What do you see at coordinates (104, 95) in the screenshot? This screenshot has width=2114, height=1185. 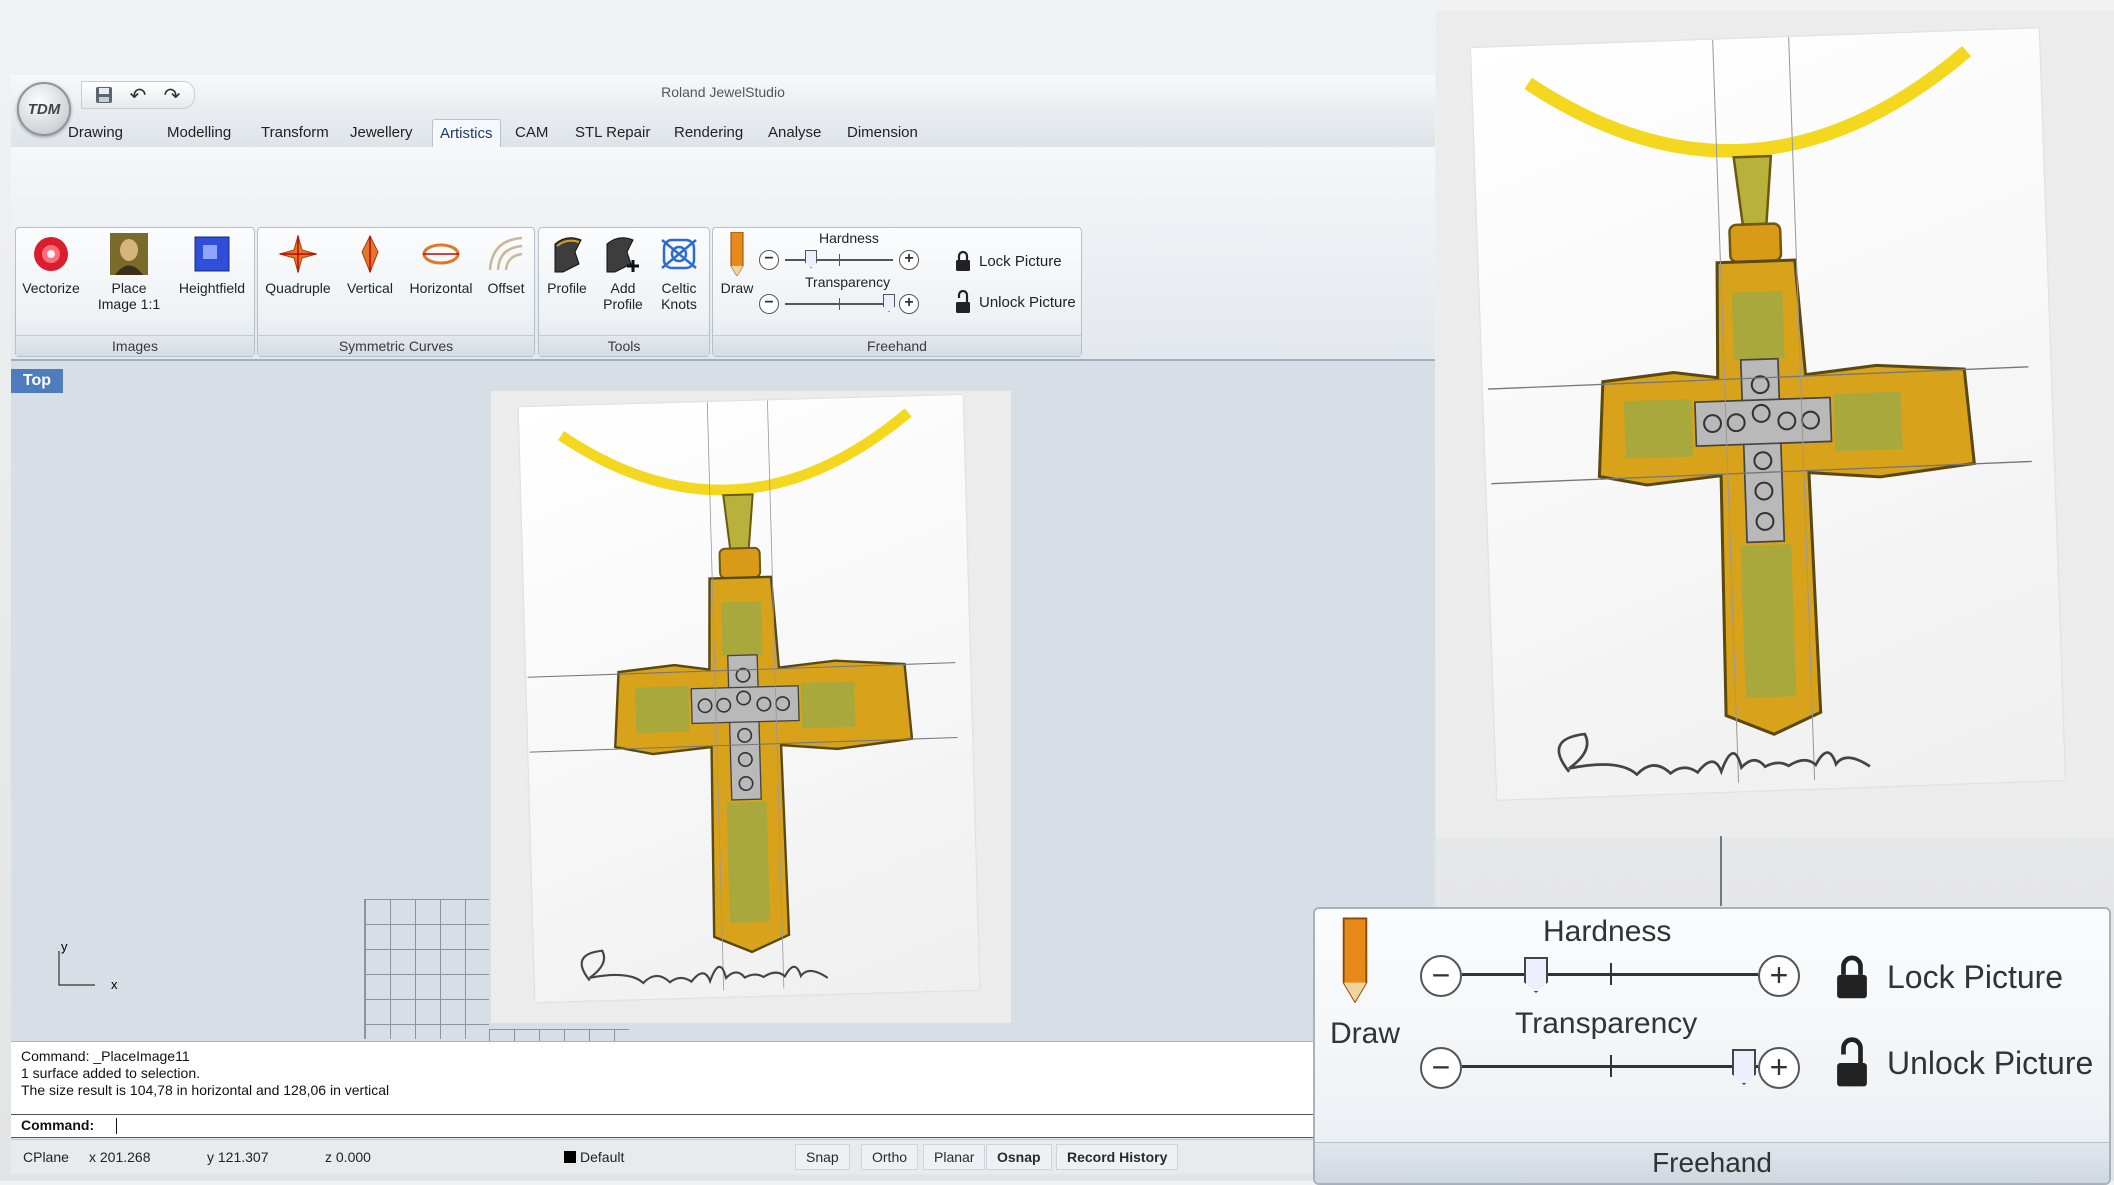 I see `save-icon` at bounding box center [104, 95].